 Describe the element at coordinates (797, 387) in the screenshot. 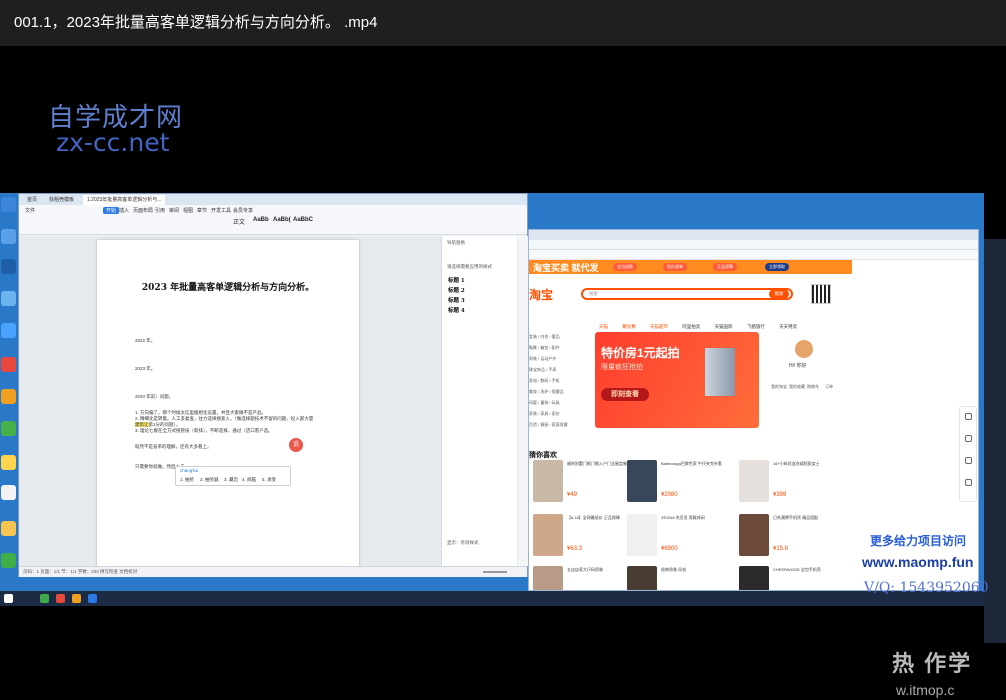

I see `user-link: 我的收藏` at that location.